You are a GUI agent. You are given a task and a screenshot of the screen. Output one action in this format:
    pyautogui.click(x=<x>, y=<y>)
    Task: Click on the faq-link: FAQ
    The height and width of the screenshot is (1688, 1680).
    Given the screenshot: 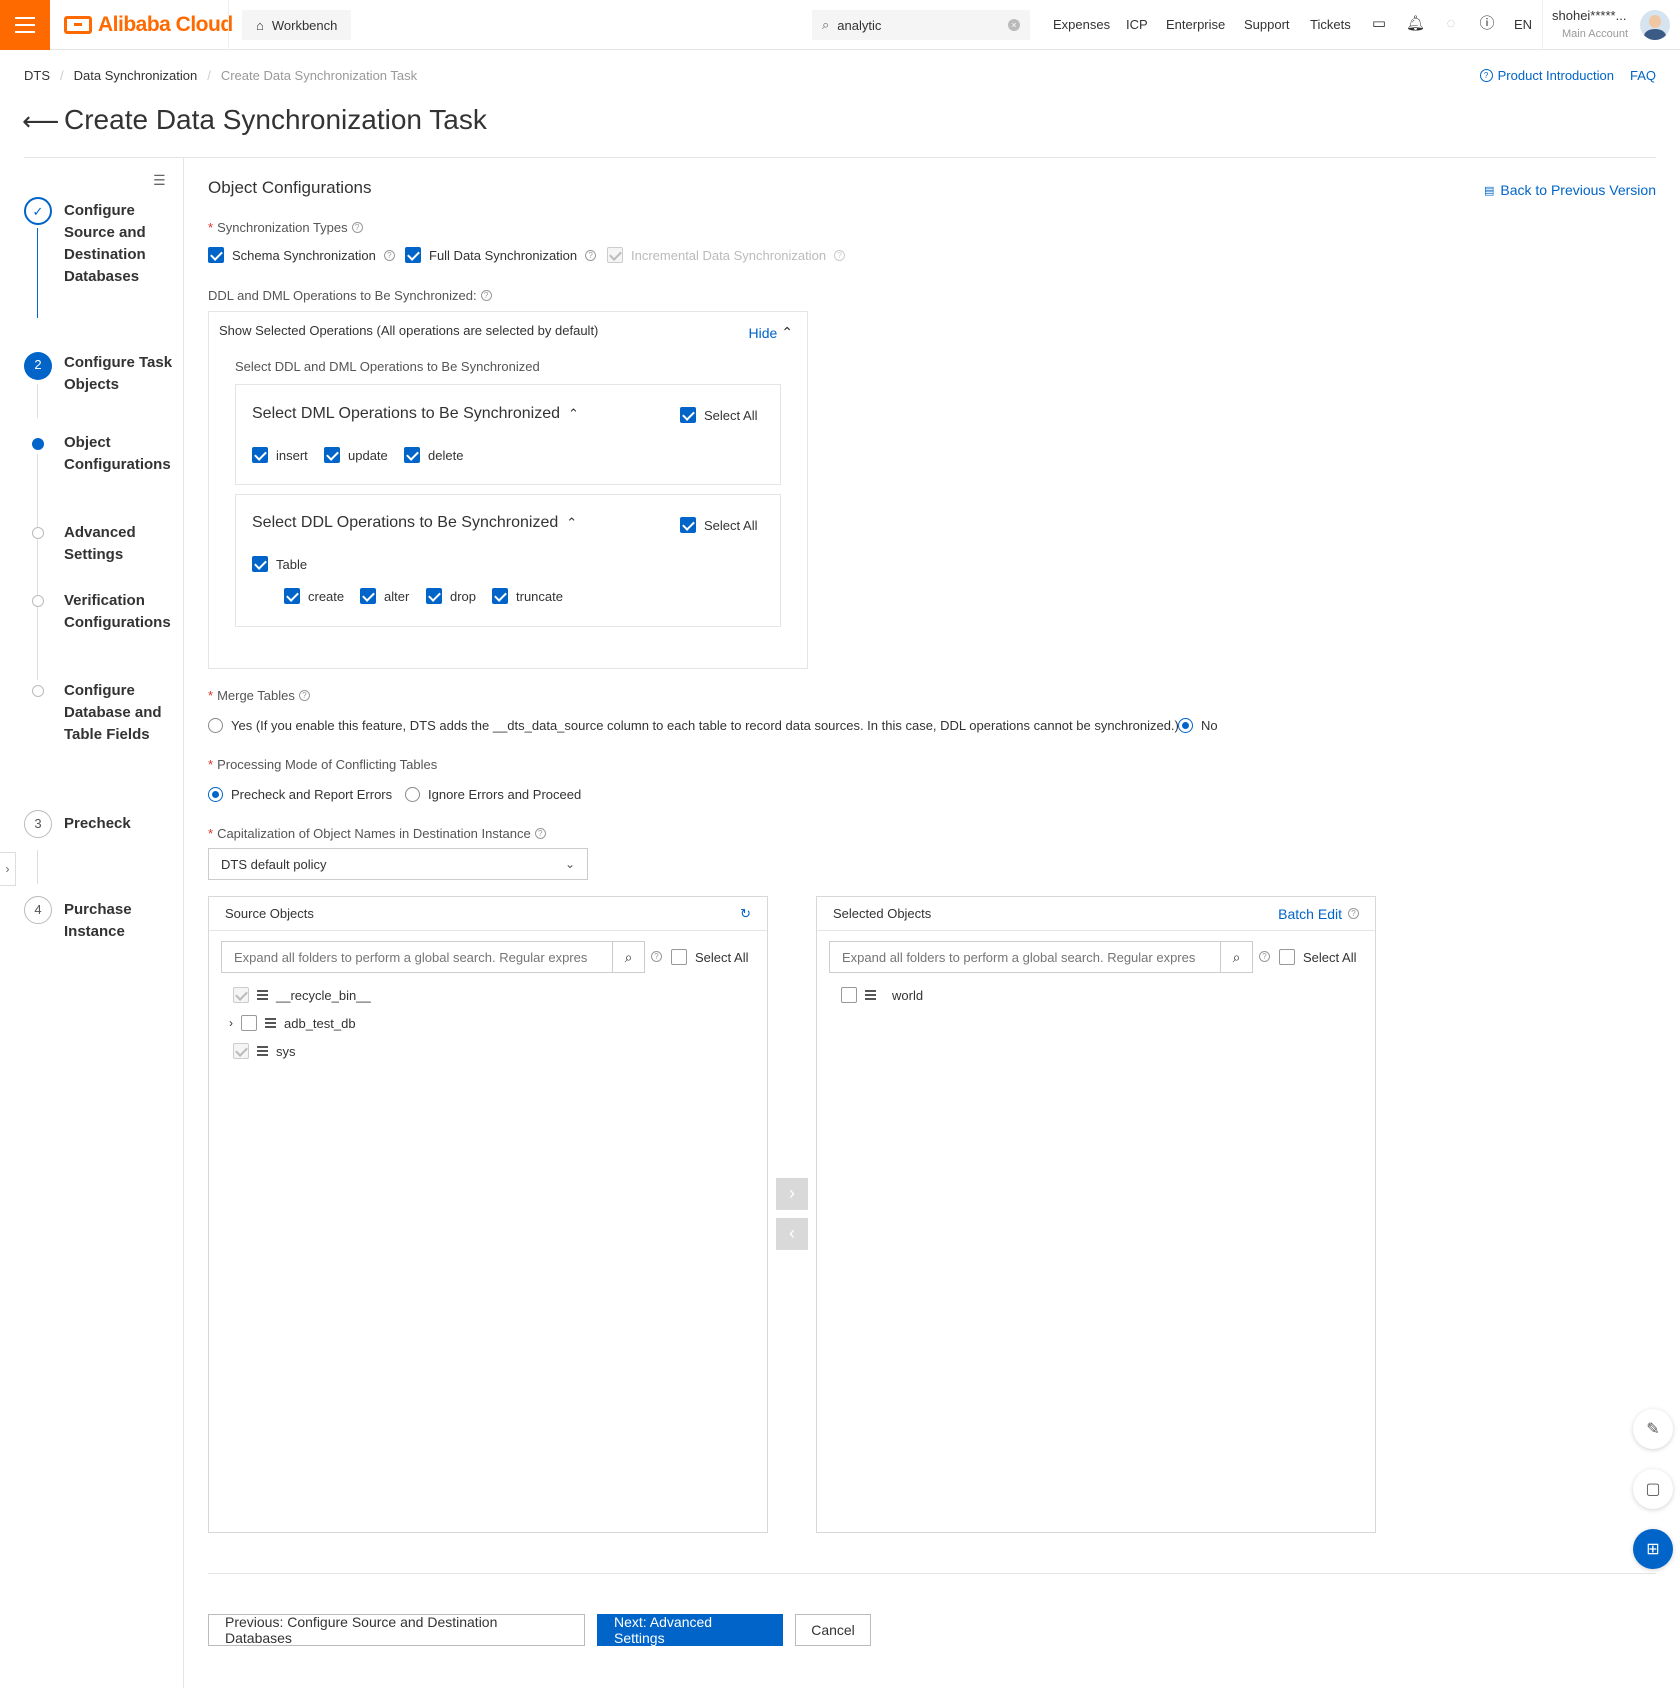 What is the action you would take?
    pyautogui.click(x=1643, y=75)
    